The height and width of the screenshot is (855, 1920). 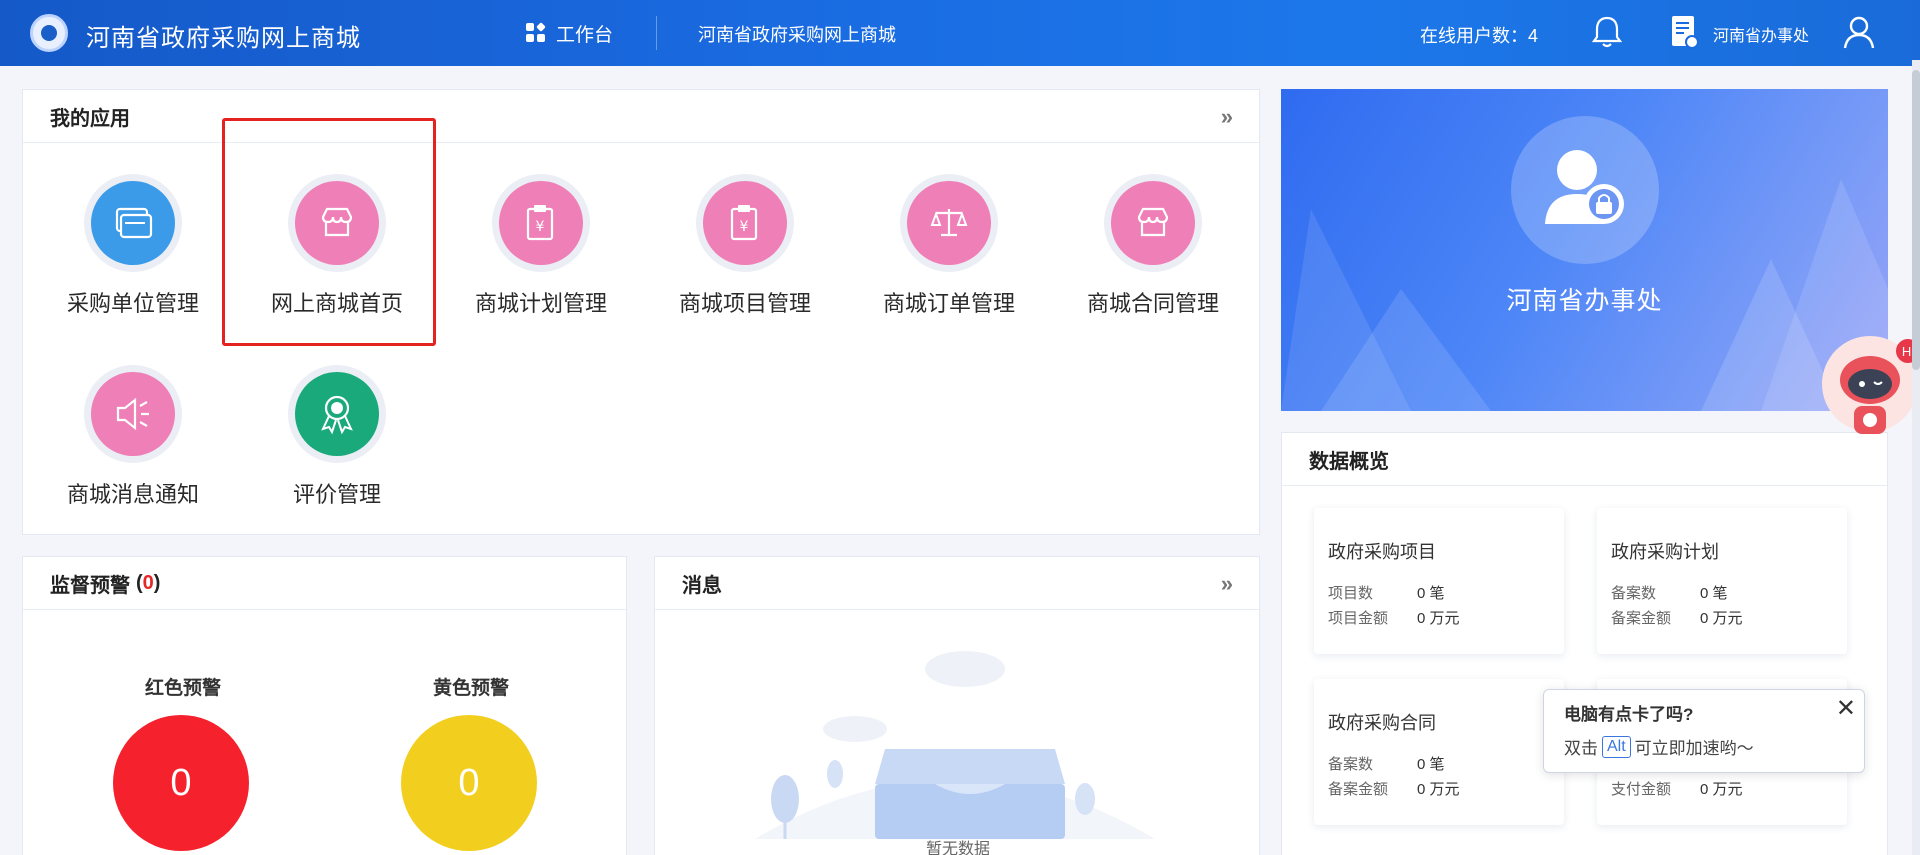 I want to click on avatar, so click(x=1585, y=190).